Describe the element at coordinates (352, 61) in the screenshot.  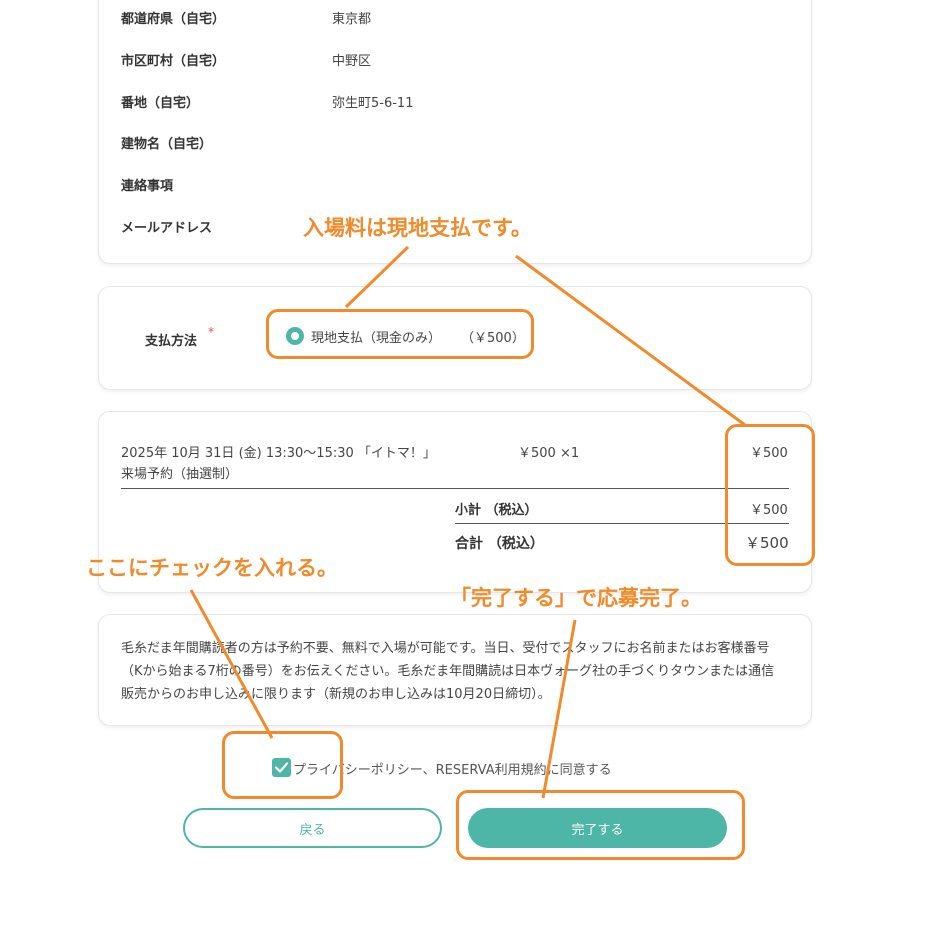
I see `city-value: 中野区` at that location.